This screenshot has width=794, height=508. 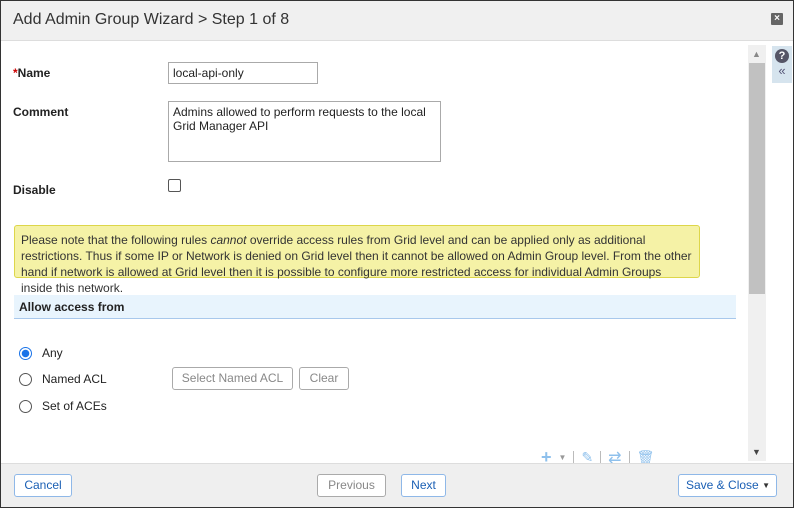 What do you see at coordinates (25, 353) in the screenshot?
I see `radio-any` at bounding box center [25, 353].